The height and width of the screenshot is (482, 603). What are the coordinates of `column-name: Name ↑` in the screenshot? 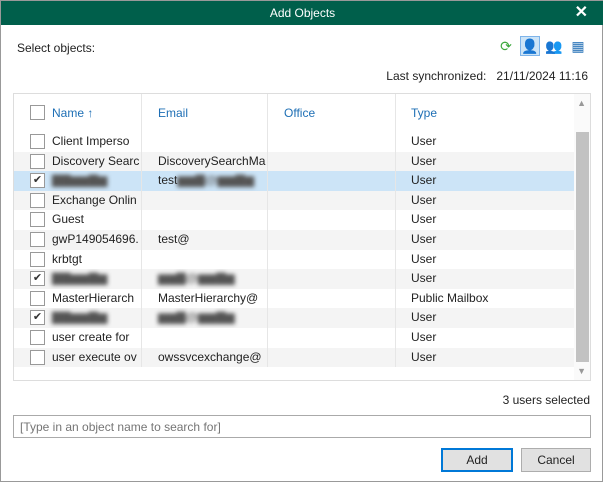 It's located at (78, 113).